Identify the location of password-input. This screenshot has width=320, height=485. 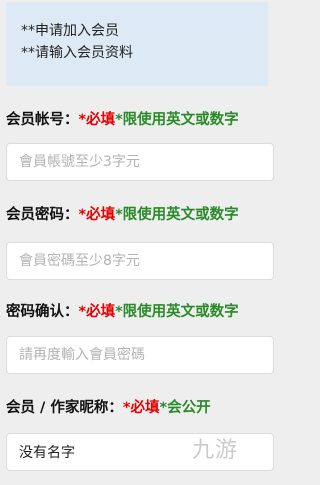
(140, 261).